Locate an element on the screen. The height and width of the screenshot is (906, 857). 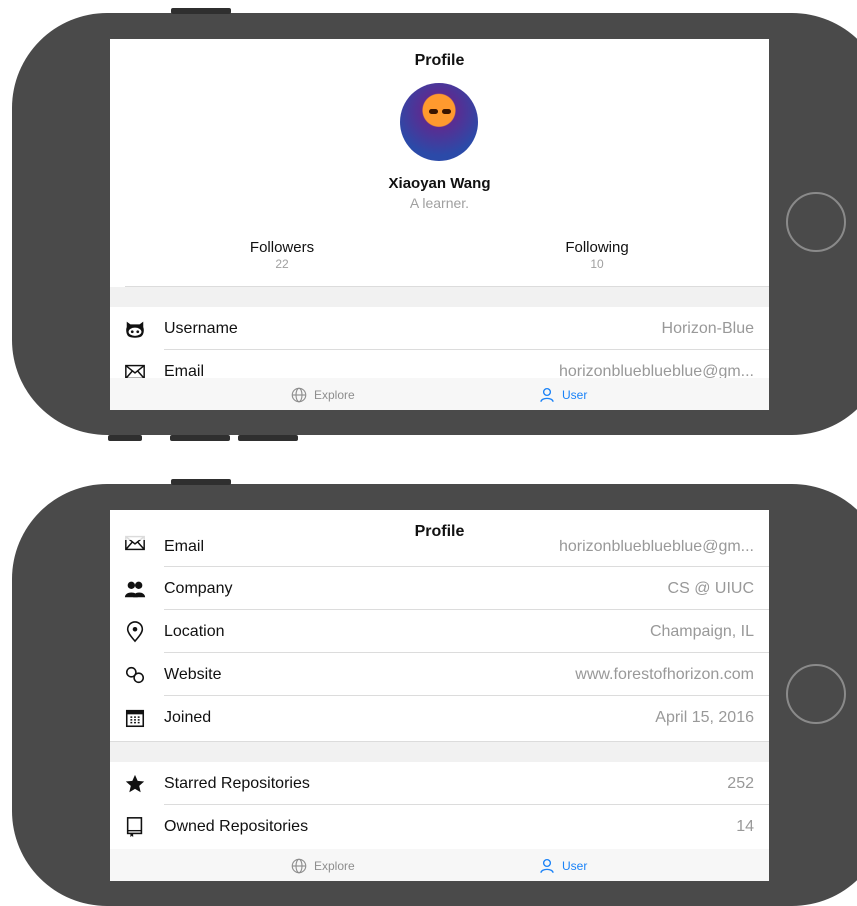
starred-label: Starred Repositories is located at coordinates (237, 783).